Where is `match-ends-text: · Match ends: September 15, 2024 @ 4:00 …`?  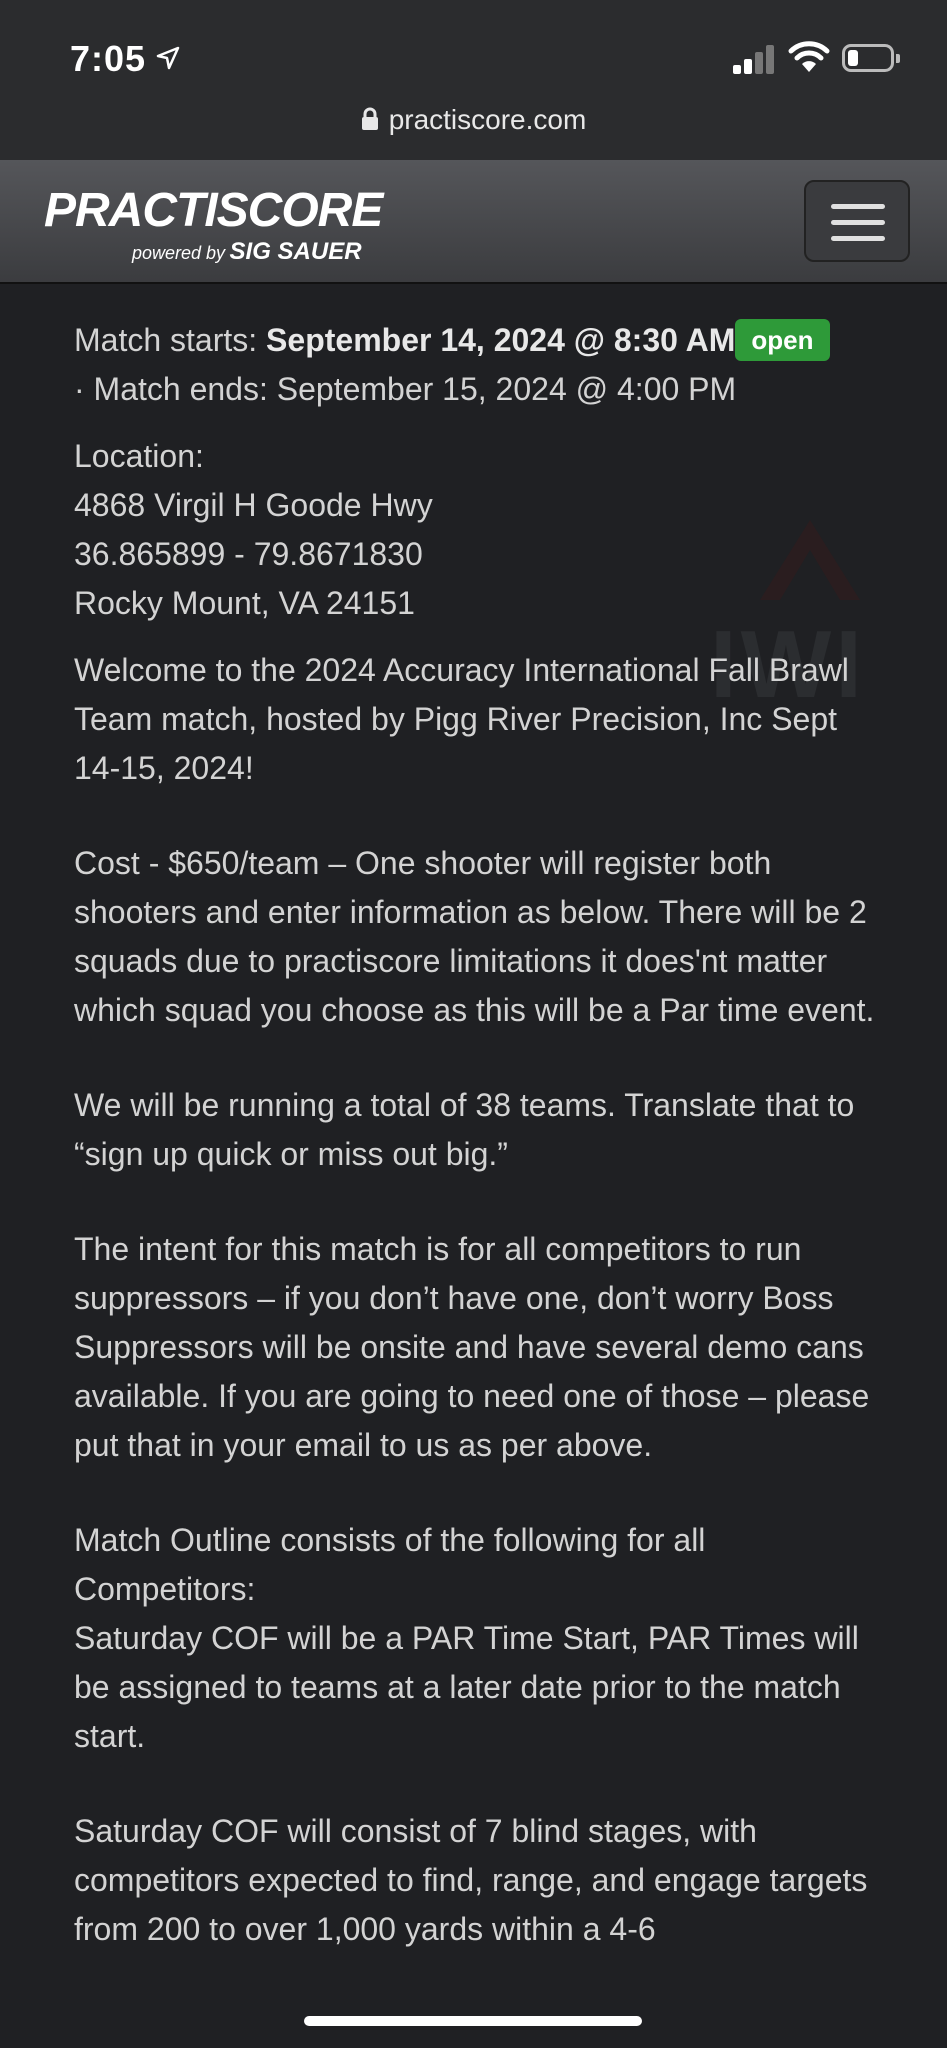 match-ends-text: · Match ends: September 15, 2024 @ 4:00 … is located at coordinates (405, 389).